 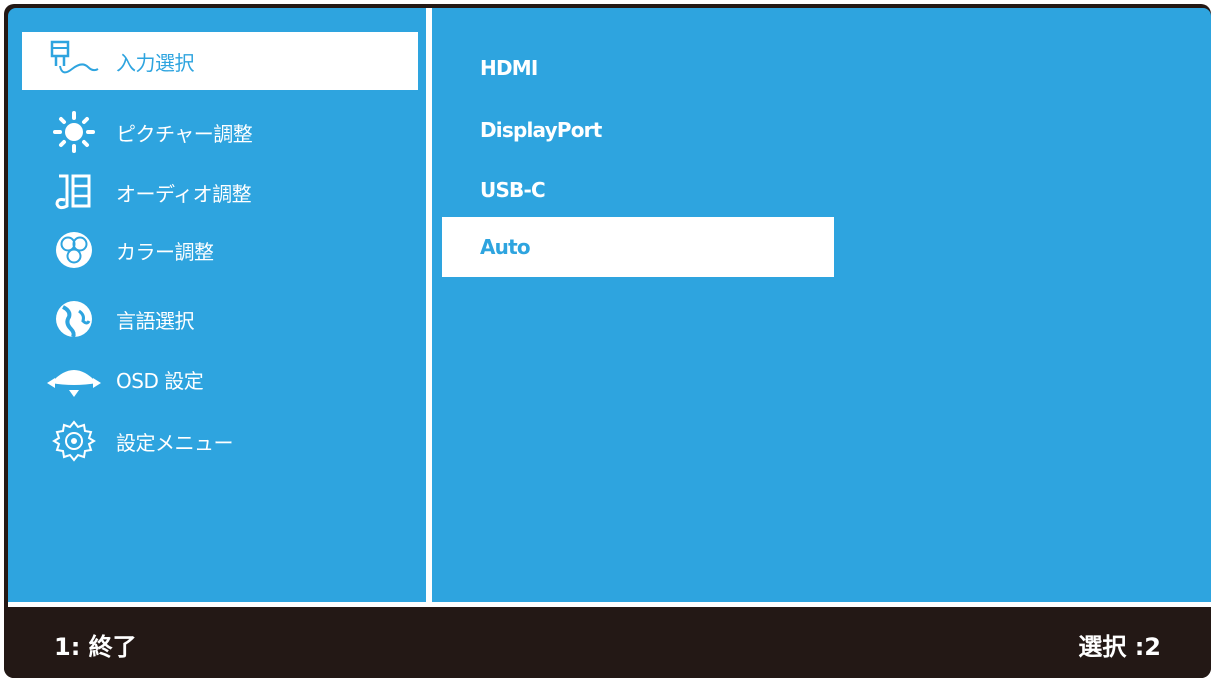 What do you see at coordinates (184, 193) in the screenshot?
I see `menu-item-label: オーディオ調整` at bounding box center [184, 193].